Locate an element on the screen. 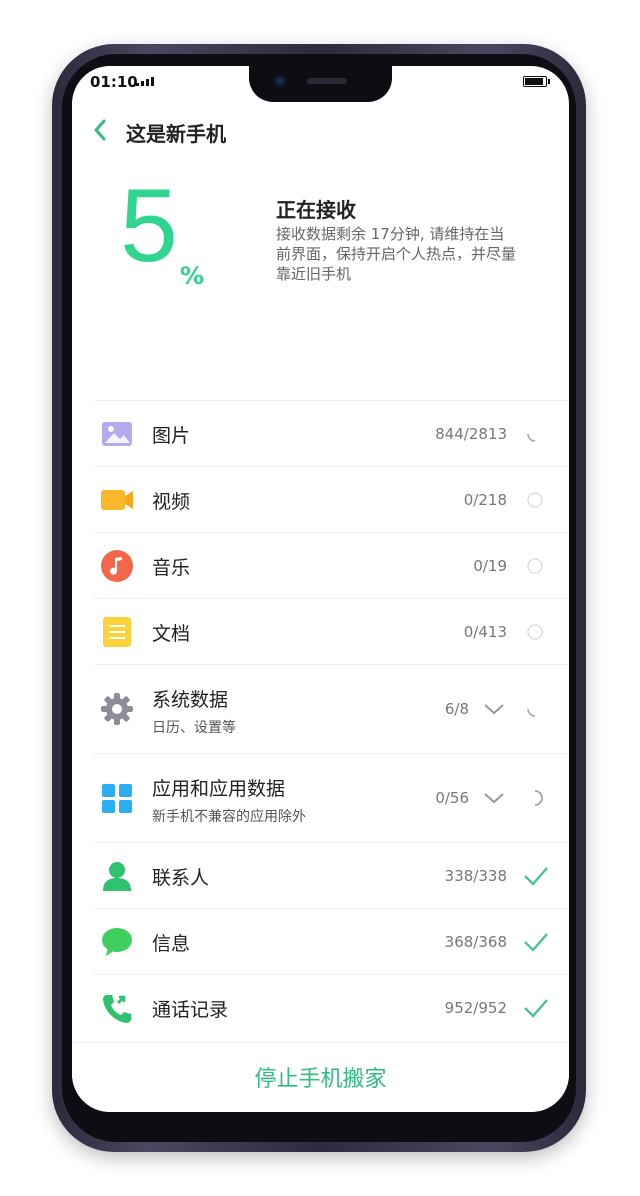 The image size is (640, 1196). percent-sign: % is located at coordinates (192, 276).